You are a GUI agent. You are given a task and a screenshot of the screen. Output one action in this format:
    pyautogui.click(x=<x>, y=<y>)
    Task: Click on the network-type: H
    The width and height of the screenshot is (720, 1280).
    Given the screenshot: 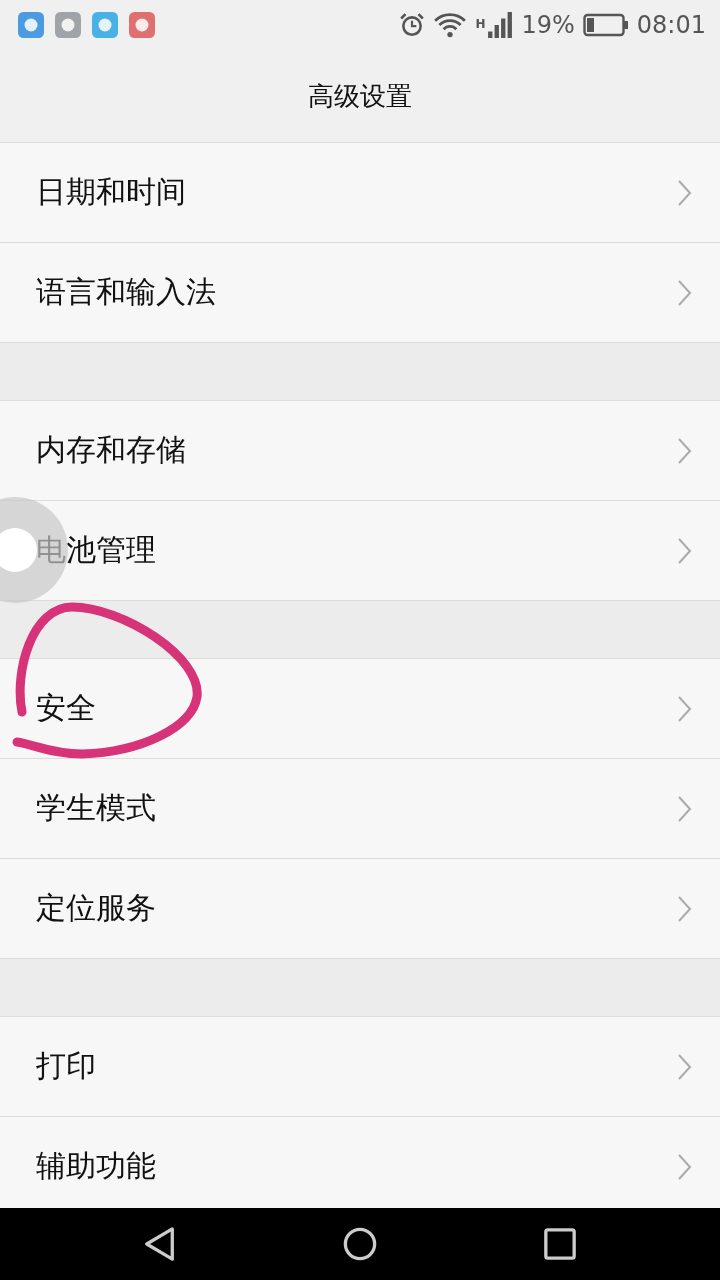 What is the action you would take?
    pyautogui.click(x=480, y=24)
    